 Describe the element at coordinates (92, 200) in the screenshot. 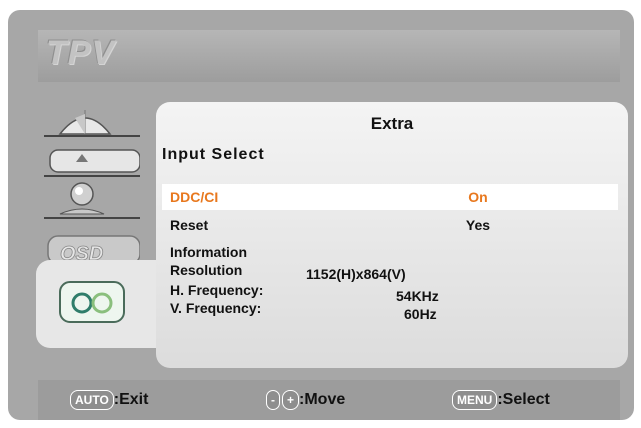

I see `color-temperature-icon` at that location.